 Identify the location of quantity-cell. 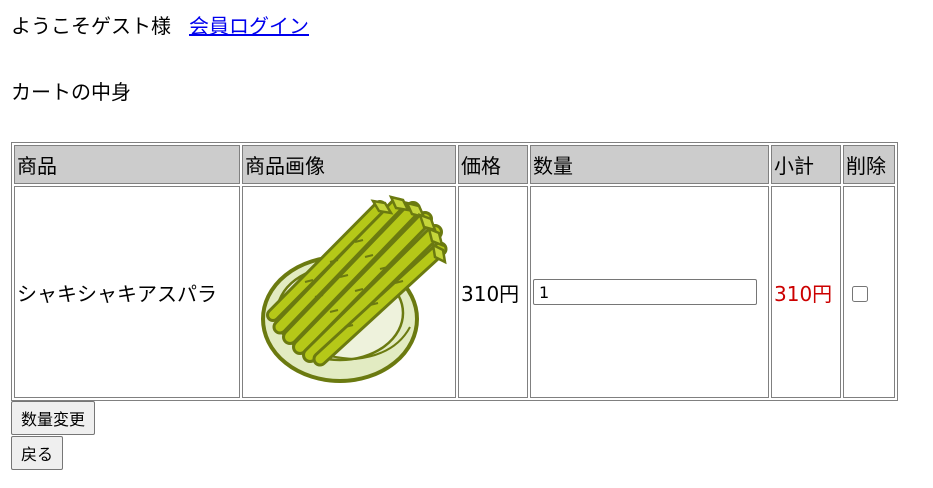
(649, 292).